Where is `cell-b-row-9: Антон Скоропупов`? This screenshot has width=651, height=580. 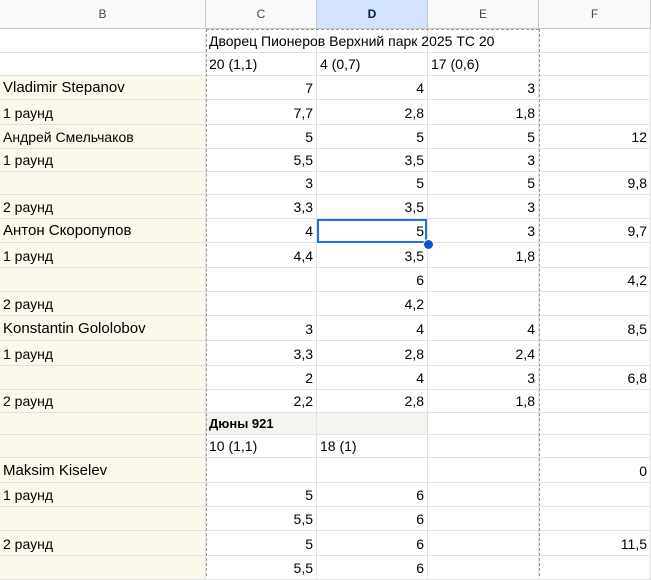
cell-b-row-9: Антон Скоропупов is located at coordinates (103, 231).